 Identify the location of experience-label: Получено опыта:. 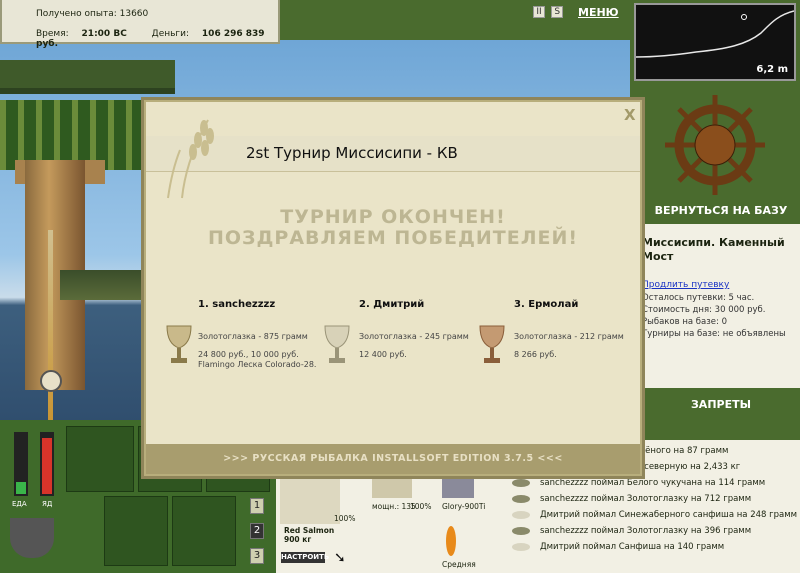
(76, 14).